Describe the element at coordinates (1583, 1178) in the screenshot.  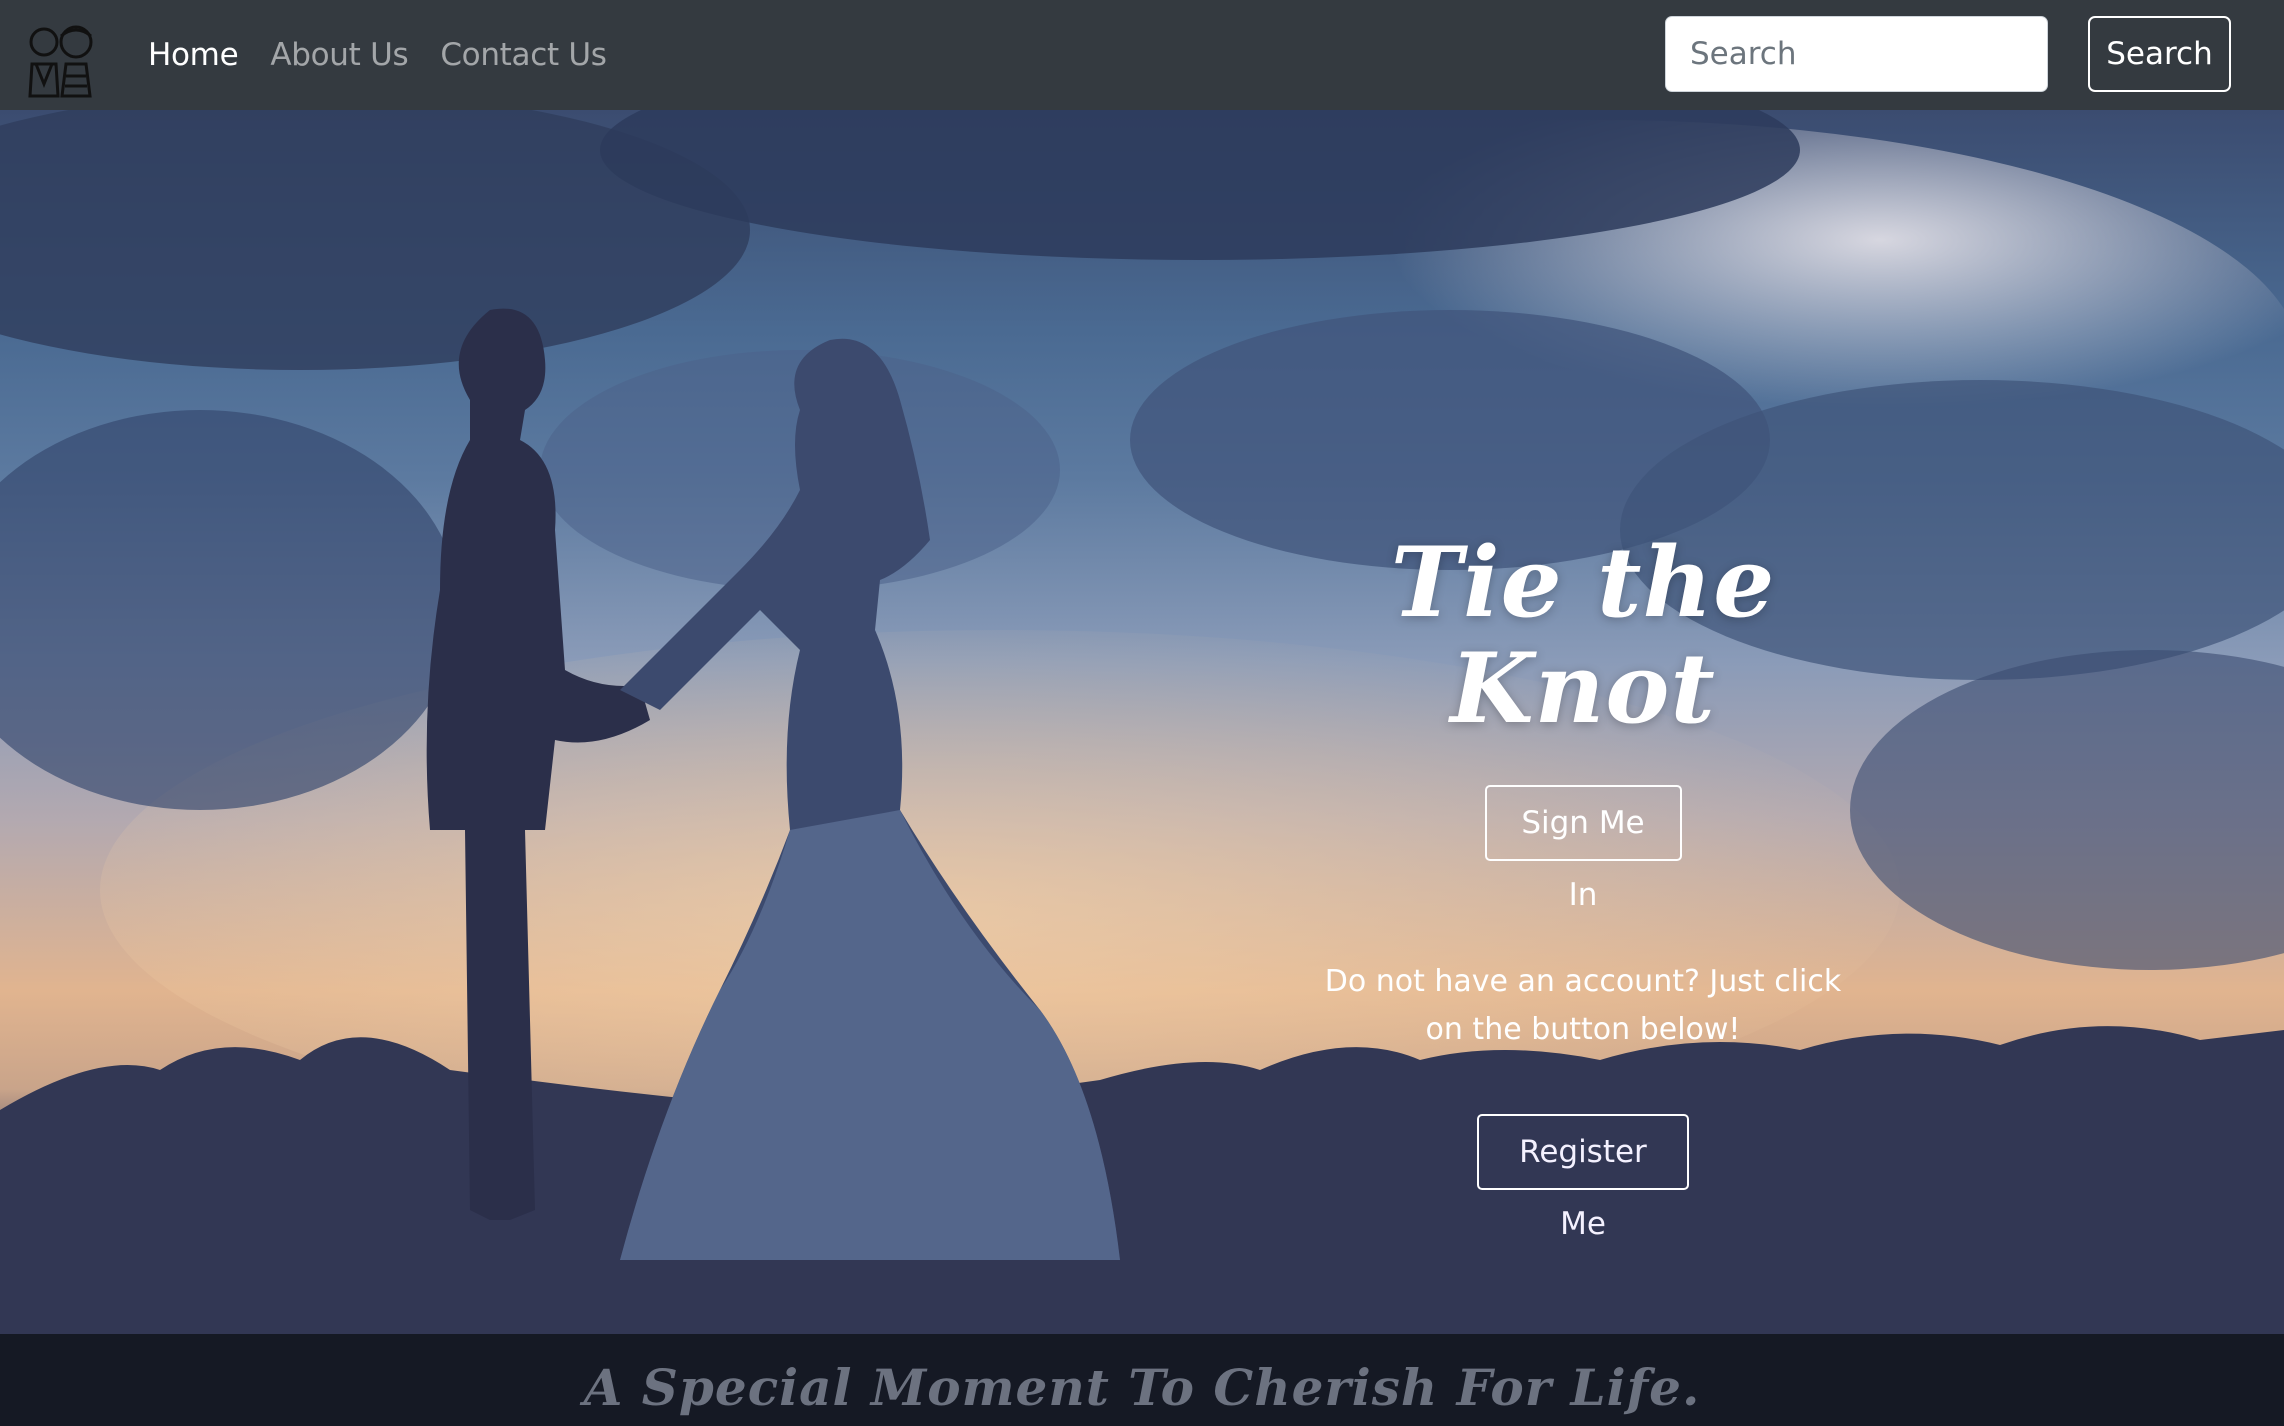
I see `register-button: Register Me` at that location.